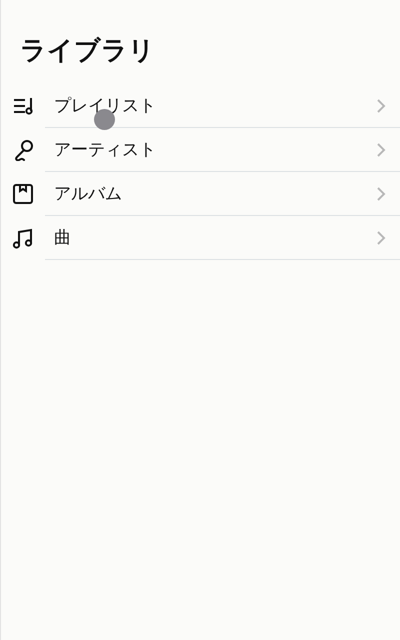 Image resolution: width=400 pixels, height=640 pixels. What do you see at coordinates (23, 106) in the screenshot?
I see `playlist-icon` at bounding box center [23, 106].